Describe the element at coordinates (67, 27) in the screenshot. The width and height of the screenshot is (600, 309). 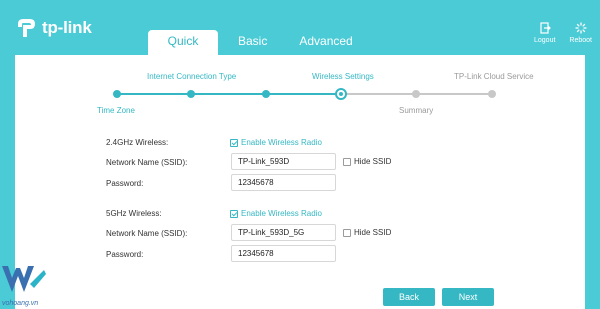
I see `brand-name: tp-link` at that location.